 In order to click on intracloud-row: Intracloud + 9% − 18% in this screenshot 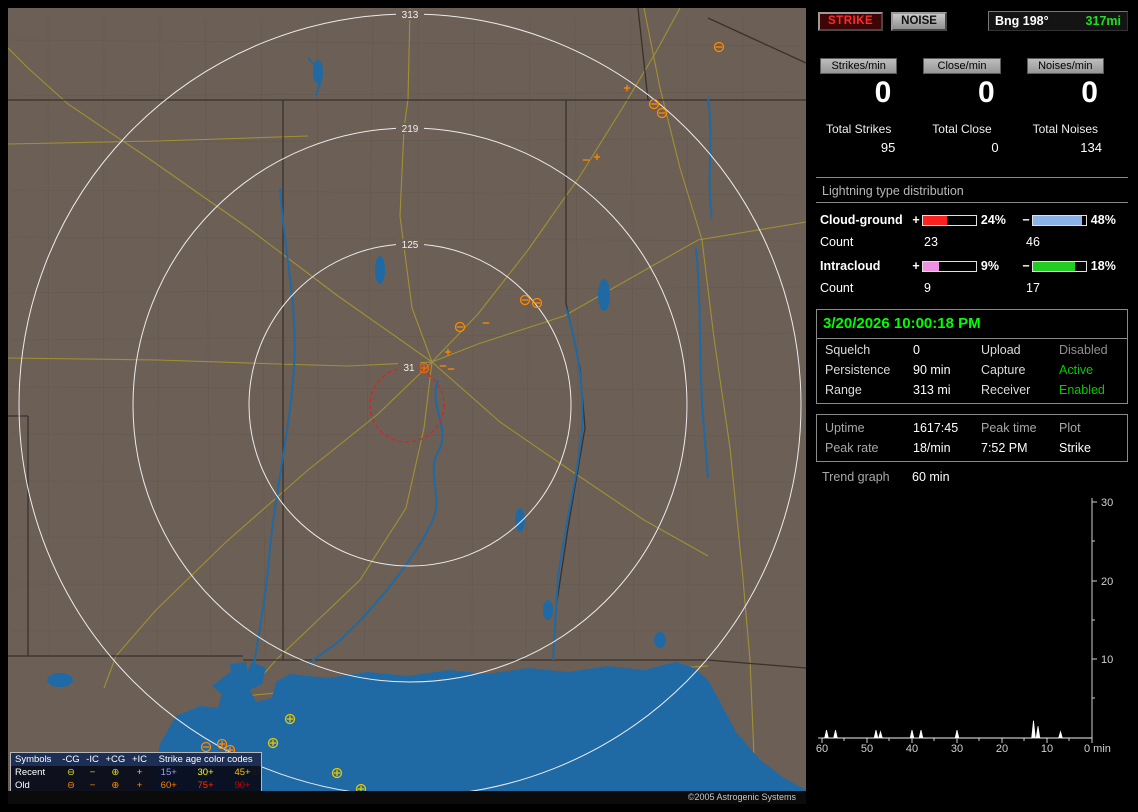, I will do `click(972, 266)`.